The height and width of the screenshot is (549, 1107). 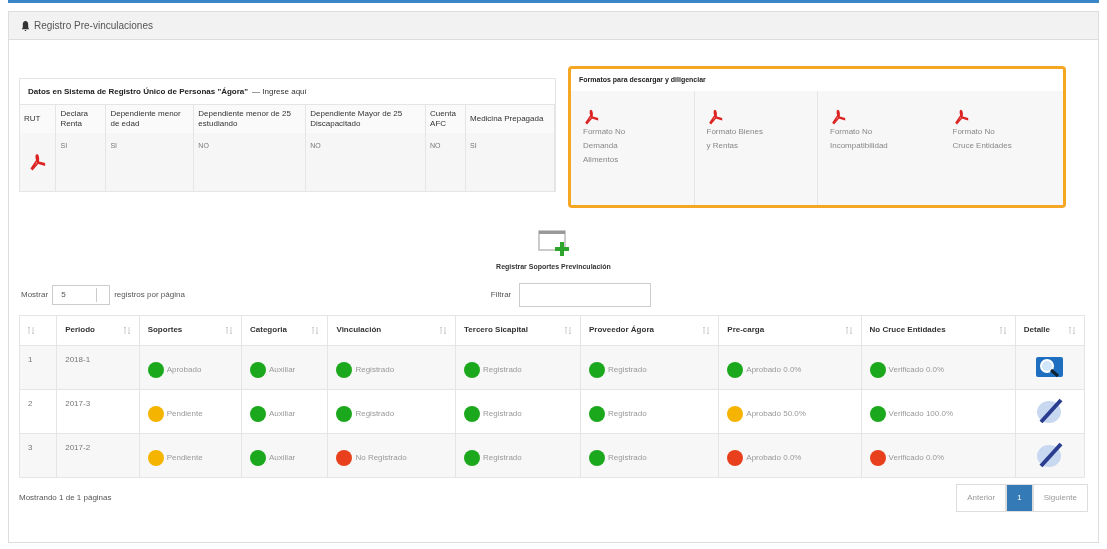 I want to click on table-cell: 3, so click(x=30, y=447).